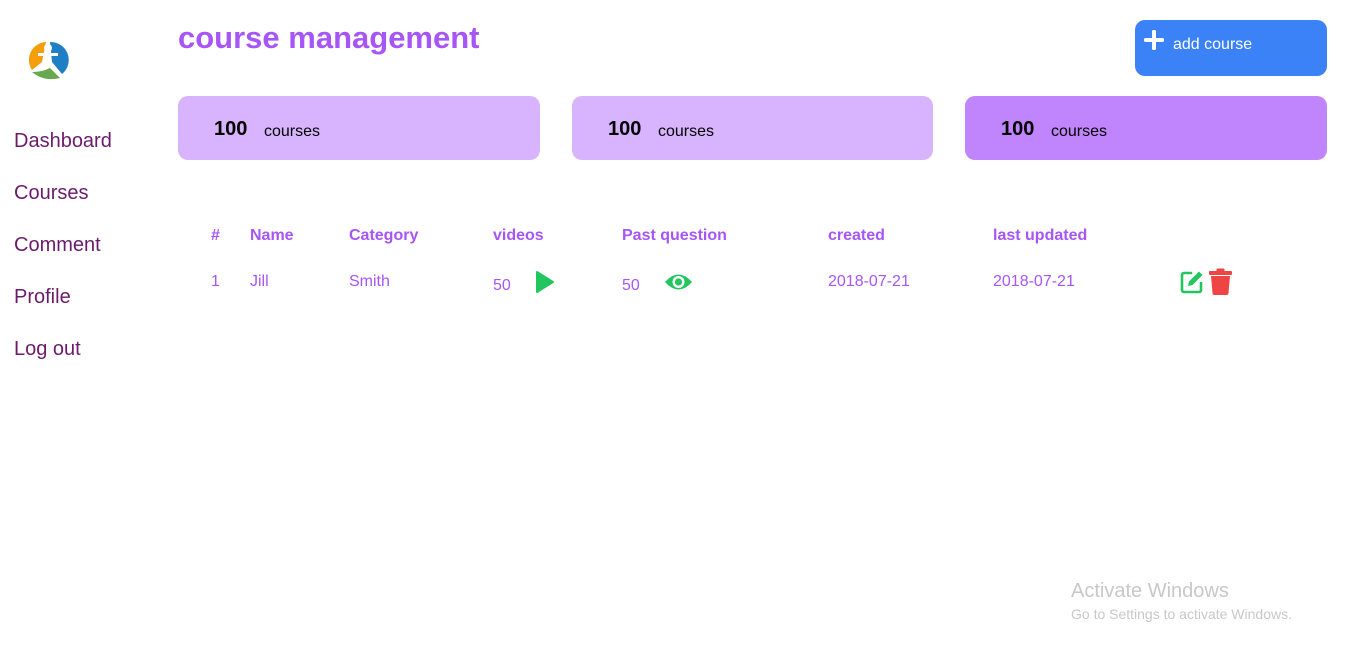 The width and height of the screenshot is (1347, 655). Describe the element at coordinates (63, 362) in the screenshot. I see `sidebar-item-logout: Log out` at that location.